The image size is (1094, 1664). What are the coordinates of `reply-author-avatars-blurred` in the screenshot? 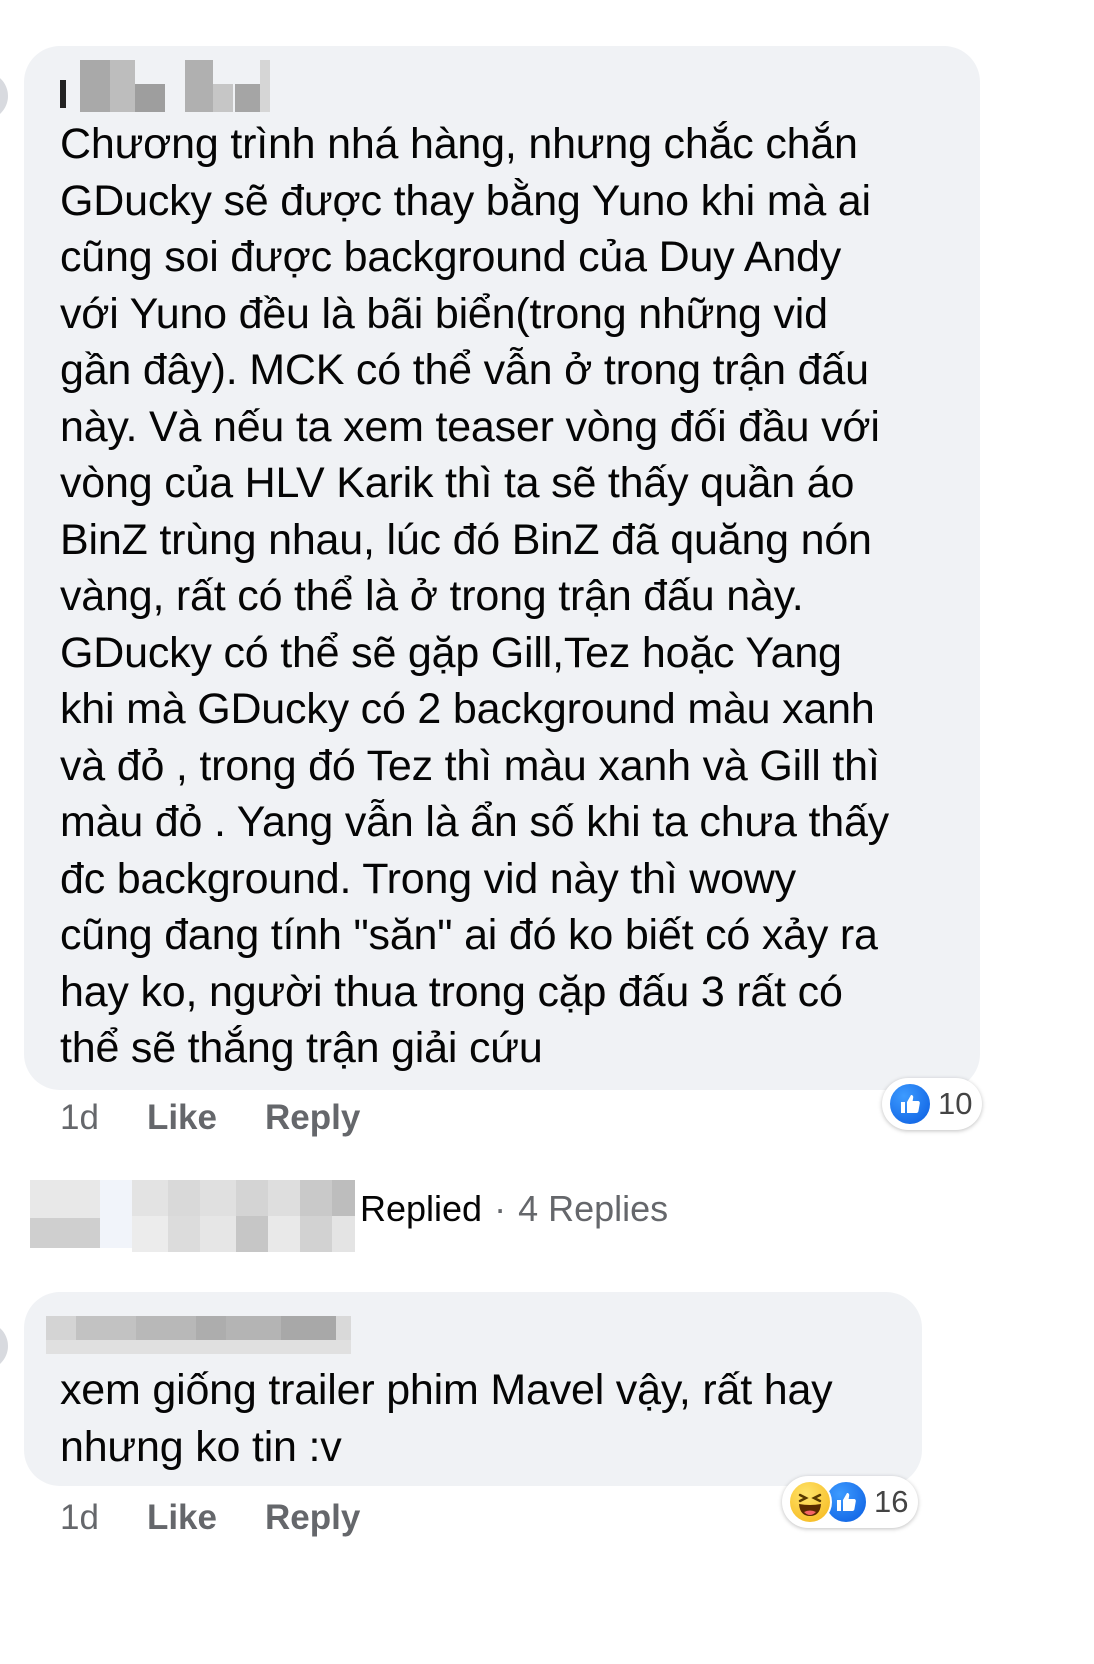 It's located at (192, 1219).